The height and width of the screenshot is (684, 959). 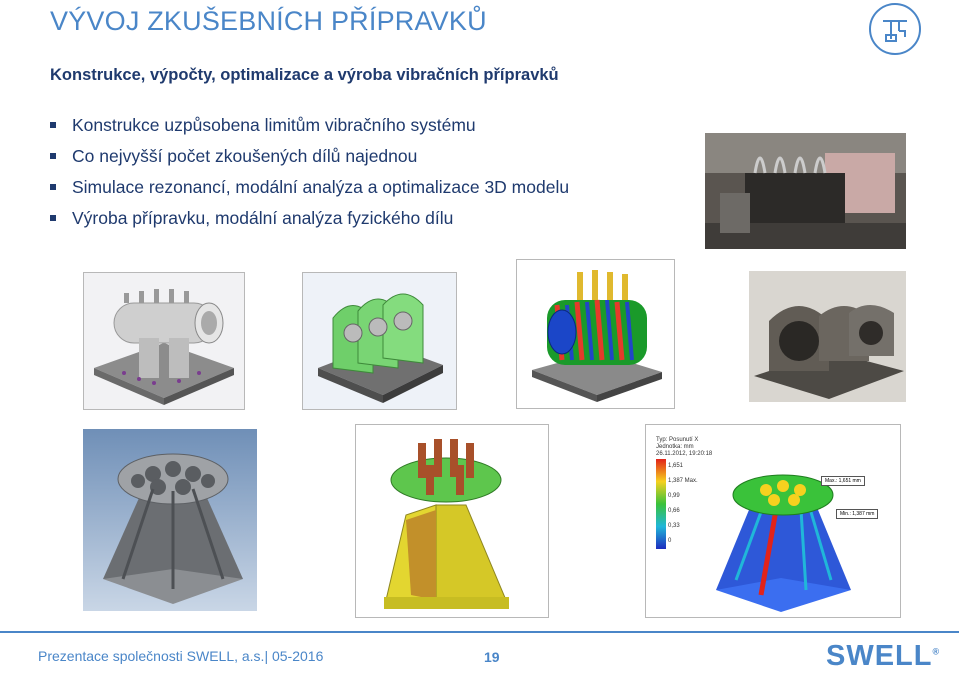 What do you see at coordinates (883, 656) in the screenshot?
I see `brand-logo: SWELL®` at bounding box center [883, 656].